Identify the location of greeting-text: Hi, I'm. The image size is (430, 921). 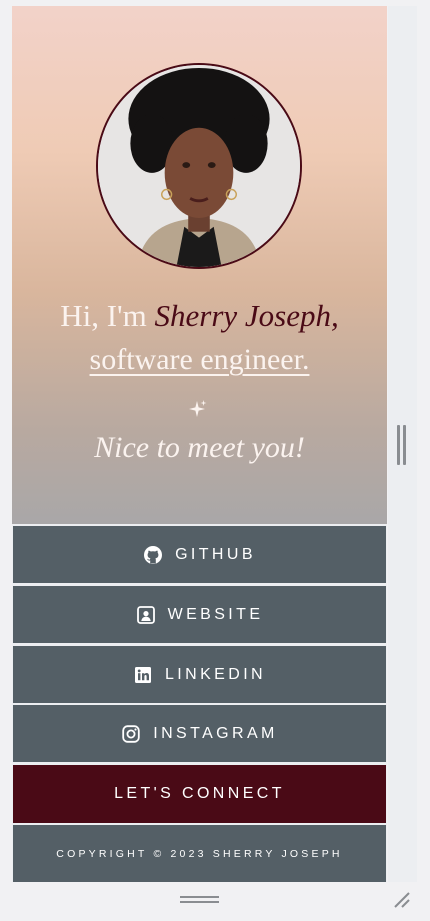
(107, 315).